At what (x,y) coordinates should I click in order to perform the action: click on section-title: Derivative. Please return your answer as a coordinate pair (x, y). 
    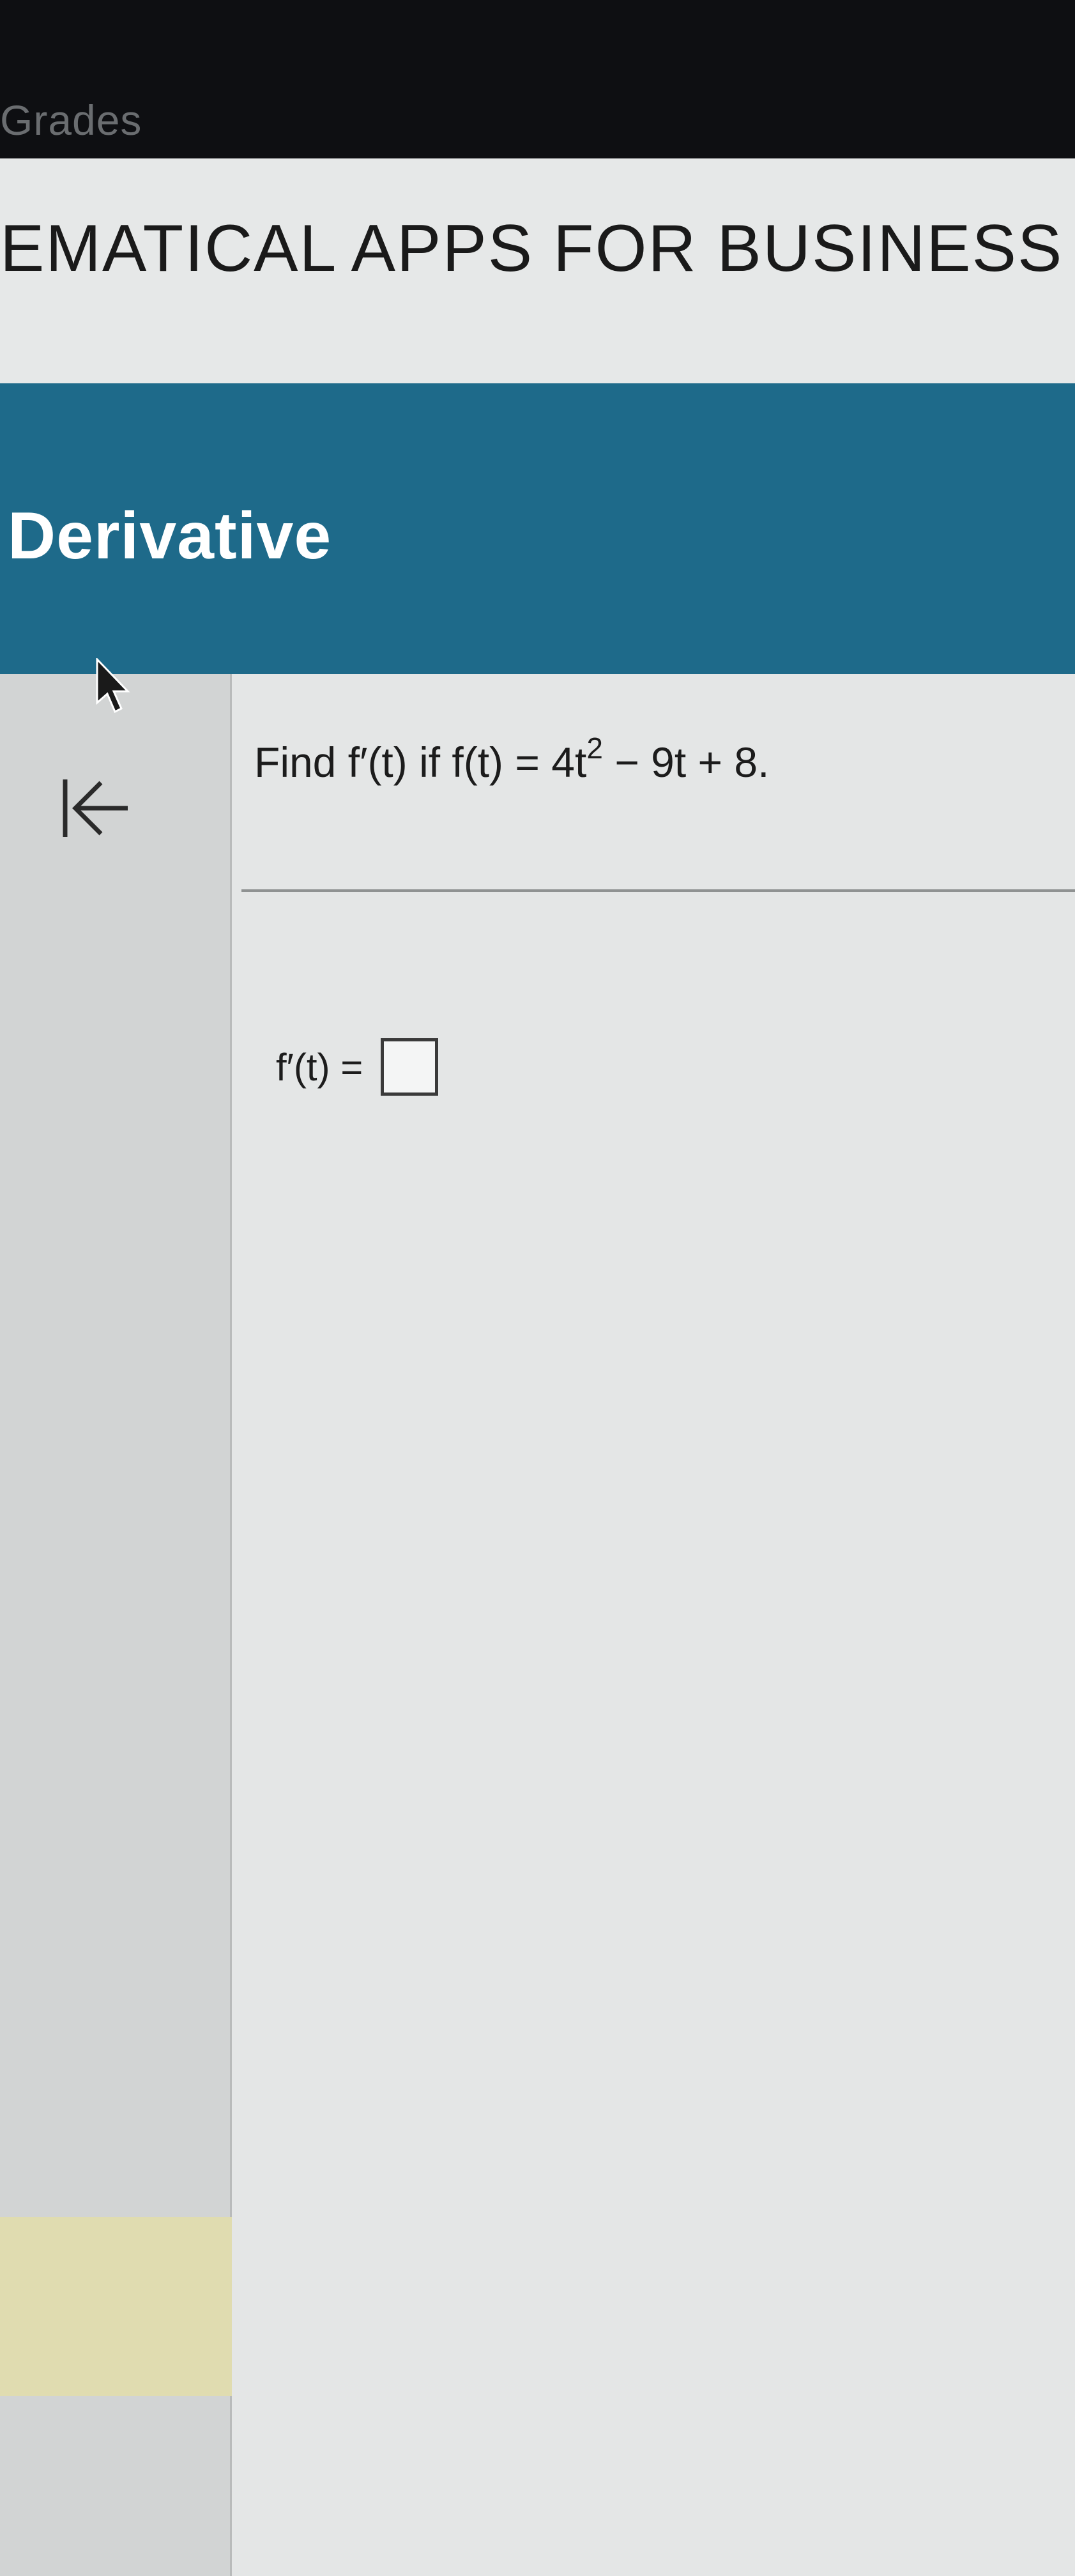
    Looking at the image, I should click on (170, 536).